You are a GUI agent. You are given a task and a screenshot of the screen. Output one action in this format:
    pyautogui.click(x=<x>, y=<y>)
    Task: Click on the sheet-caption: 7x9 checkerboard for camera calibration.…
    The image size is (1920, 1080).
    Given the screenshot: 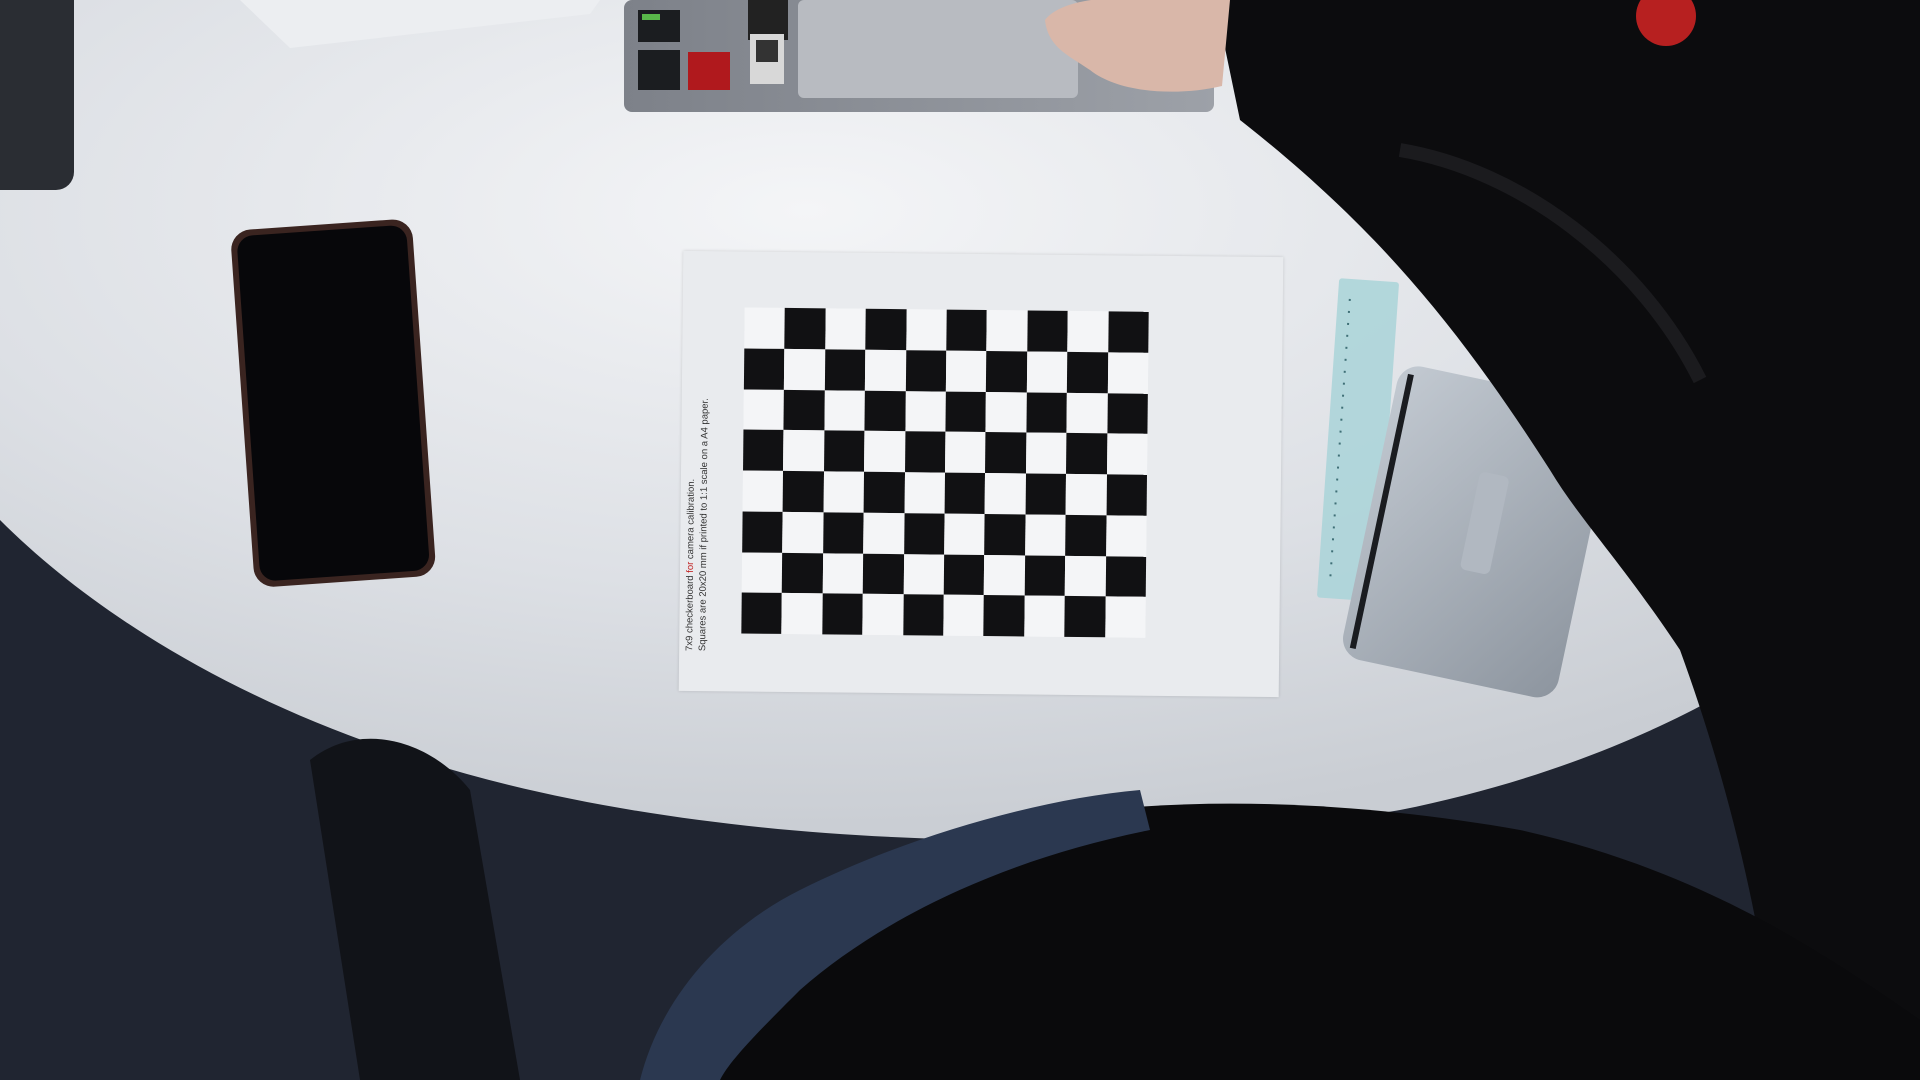 What is the action you would take?
    pyautogui.click(x=698, y=471)
    